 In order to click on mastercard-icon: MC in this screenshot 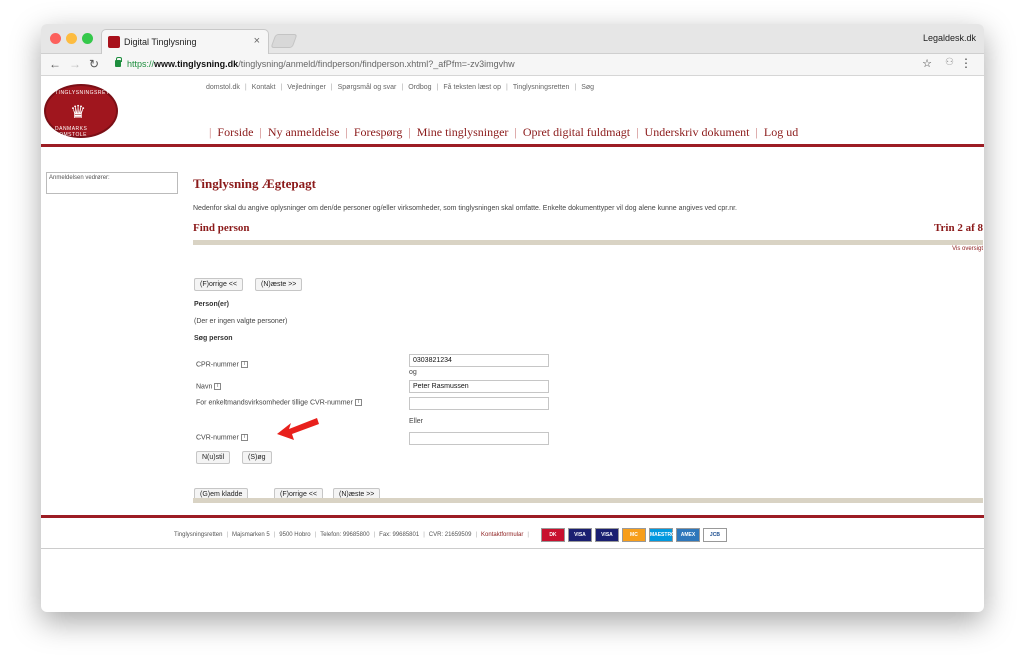, I will do `click(633, 535)`.